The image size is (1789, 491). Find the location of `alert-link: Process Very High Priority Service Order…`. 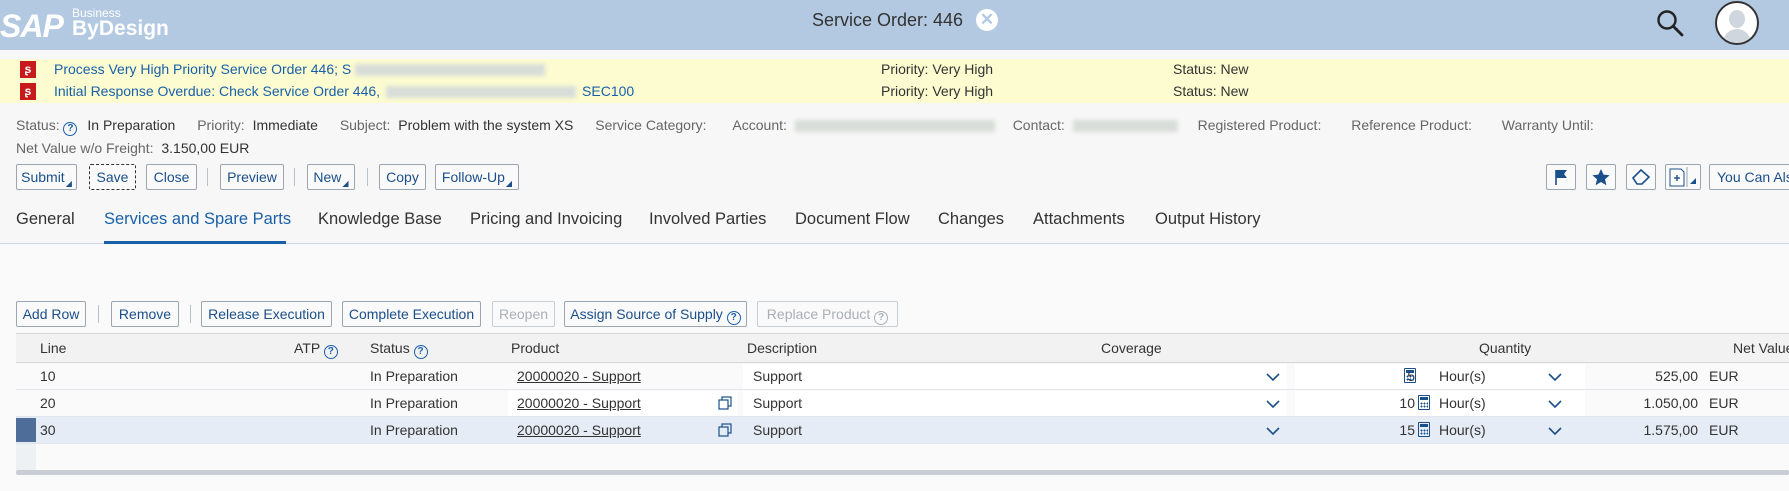

alert-link: Process Very High Priority Service Order… is located at coordinates (300, 69).